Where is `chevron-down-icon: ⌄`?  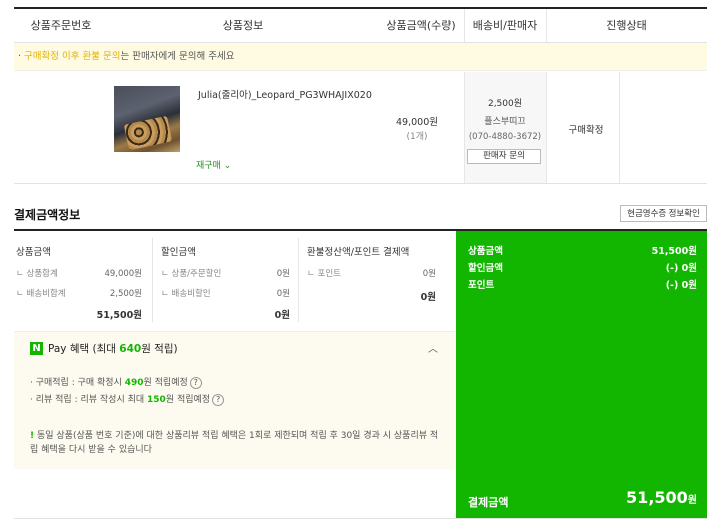 chevron-down-icon: ⌄ is located at coordinates (227, 166).